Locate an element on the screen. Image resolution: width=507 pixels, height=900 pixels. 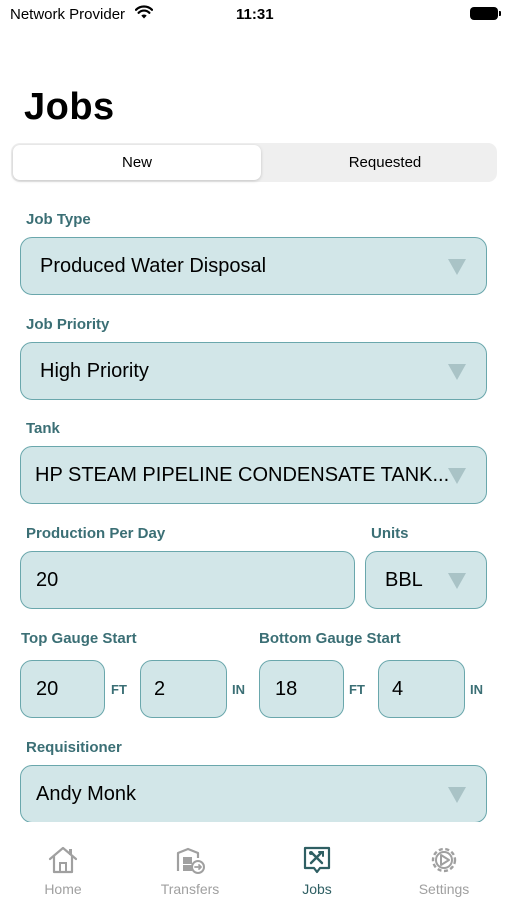
bottom-gauge-label: Bottom Gauge Start is located at coordinates (330, 638).